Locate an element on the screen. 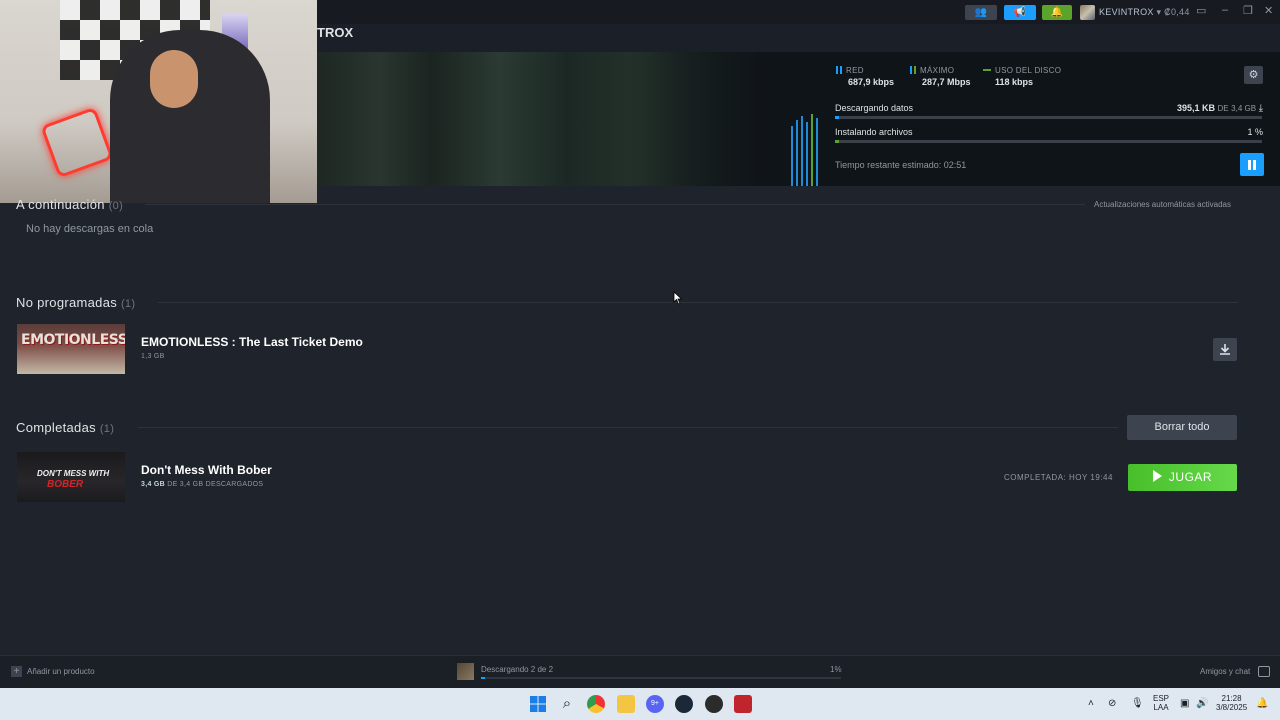  stat-disk: USO DEL DISCO 118 kbps is located at coordinates (1022, 76).